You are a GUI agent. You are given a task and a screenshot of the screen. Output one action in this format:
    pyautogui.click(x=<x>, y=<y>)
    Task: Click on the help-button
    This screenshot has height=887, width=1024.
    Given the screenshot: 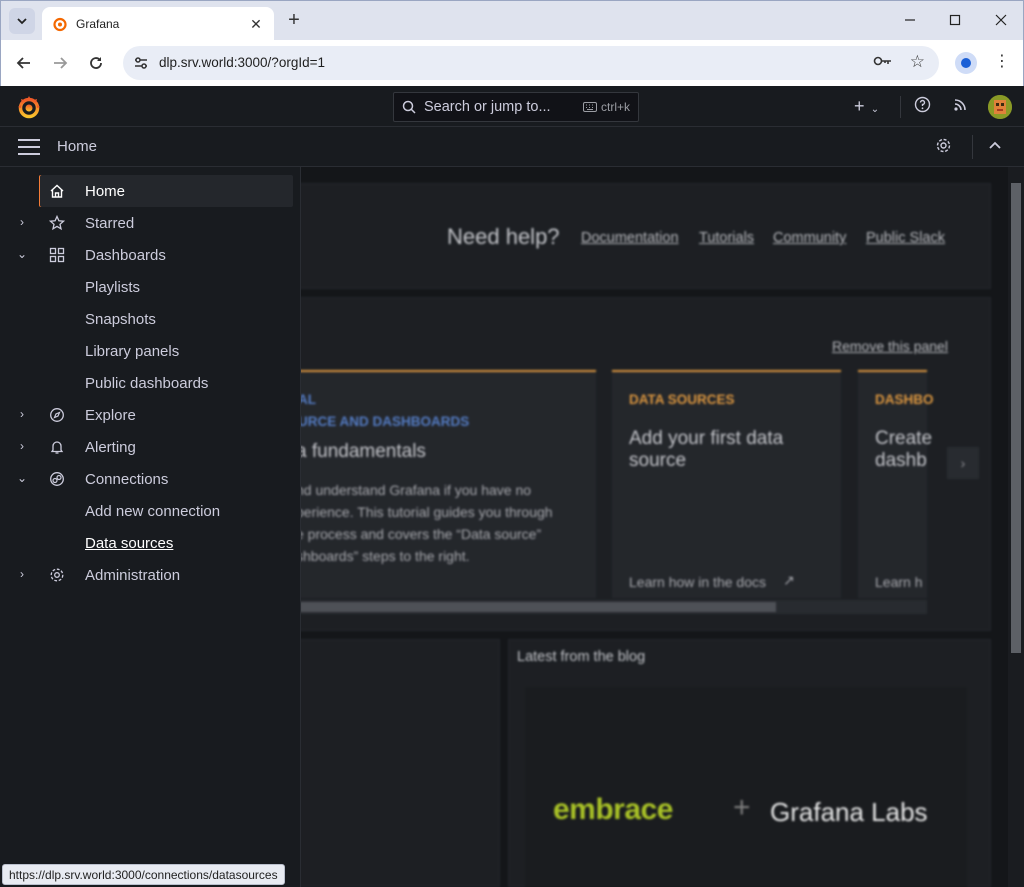 What is the action you would take?
    pyautogui.click(x=922, y=106)
    